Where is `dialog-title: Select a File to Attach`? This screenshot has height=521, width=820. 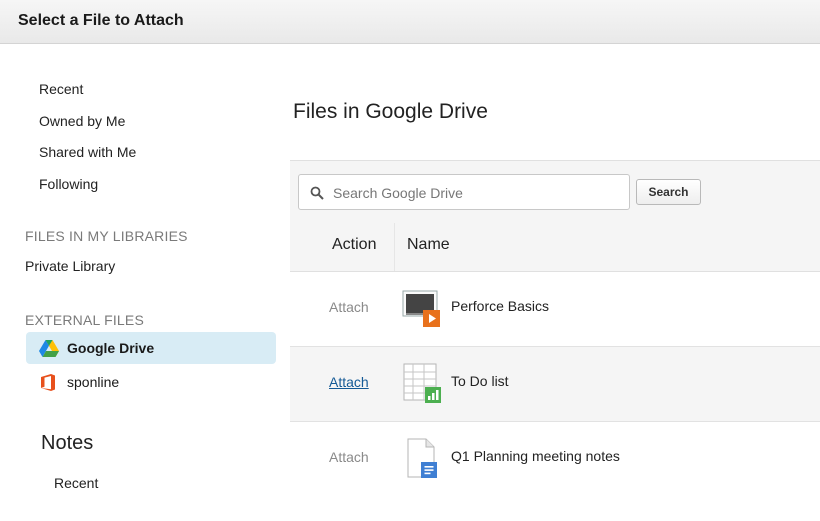
dialog-title: Select a File to Attach is located at coordinates (101, 20).